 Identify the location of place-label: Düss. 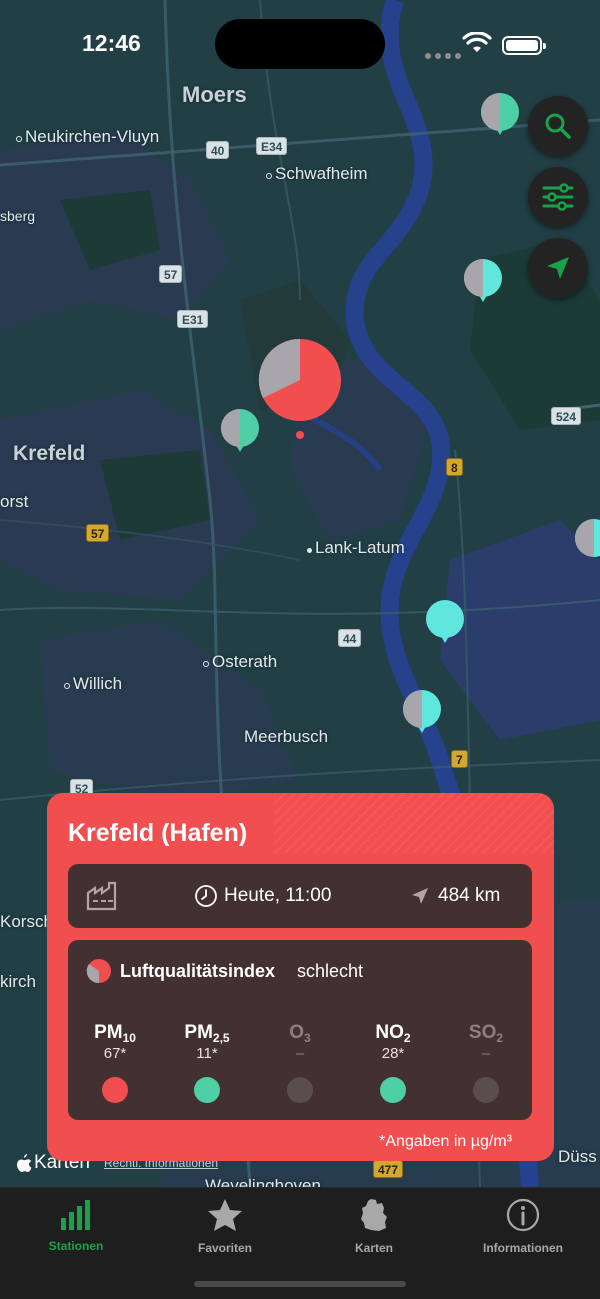
(577, 1156).